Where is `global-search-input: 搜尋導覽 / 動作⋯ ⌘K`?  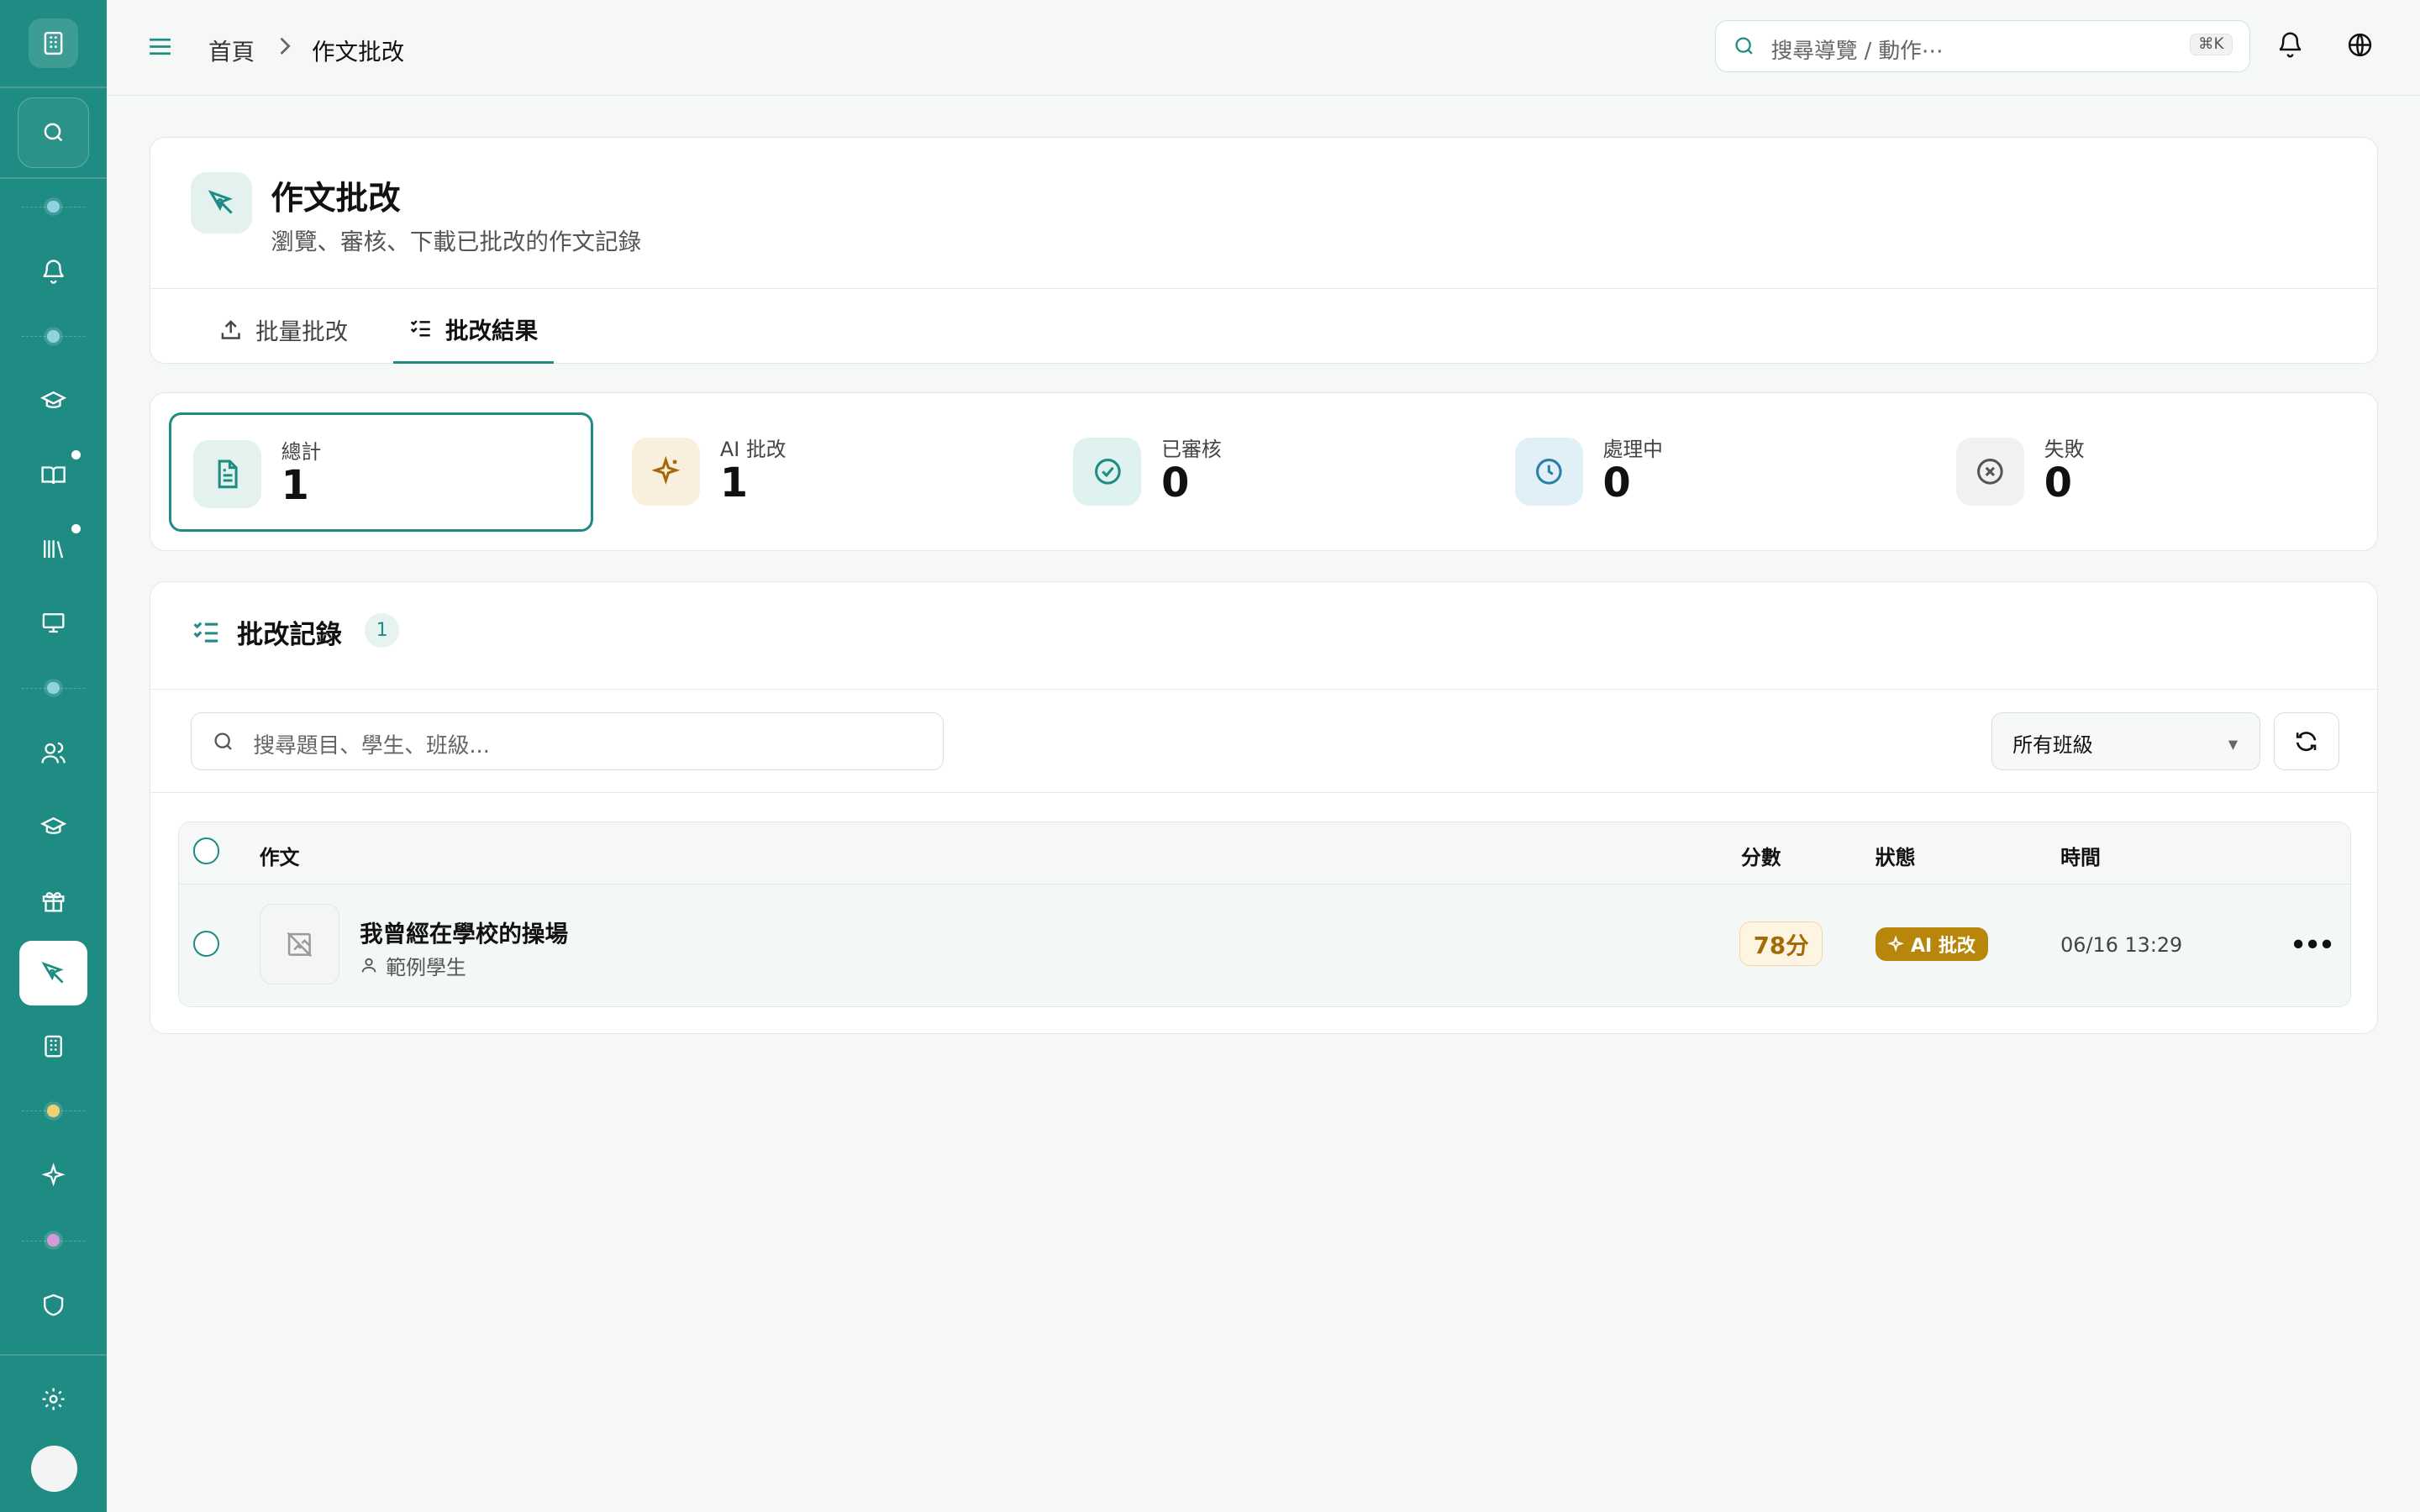 global-search-input: 搜尋導覽 / 動作⋯ ⌘K is located at coordinates (1982, 46).